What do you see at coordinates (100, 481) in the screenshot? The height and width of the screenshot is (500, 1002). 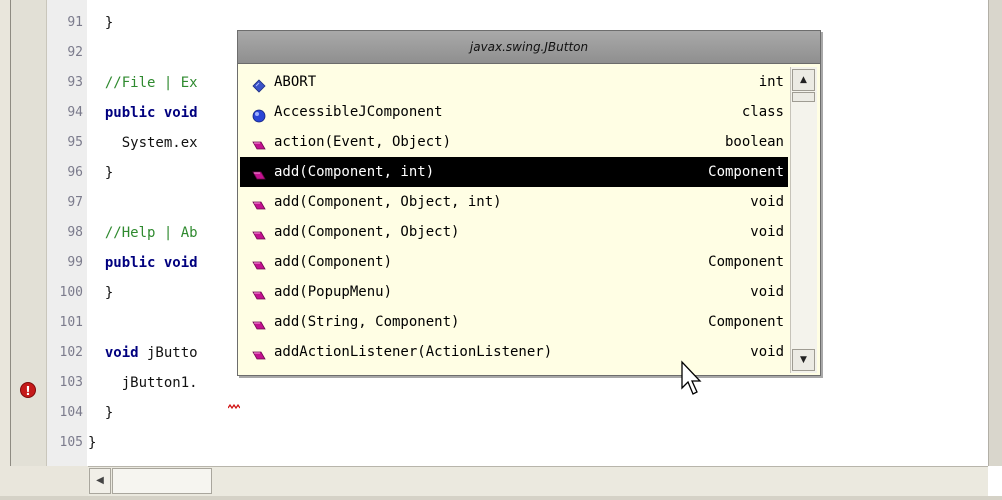 I see `scroll-left-button: ◀` at bounding box center [100, 481].